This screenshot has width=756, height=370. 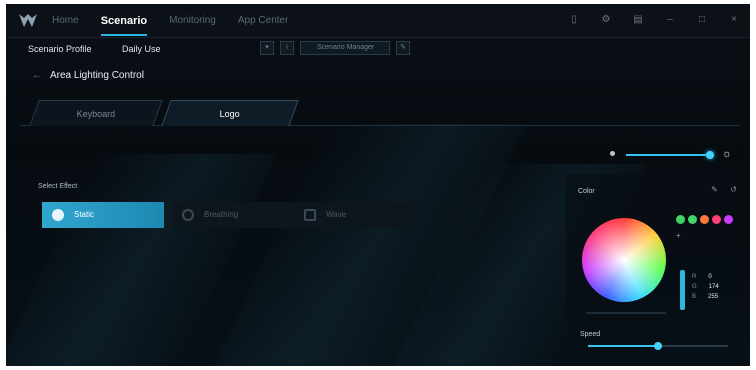 I want to click on rgb-g-value: 174, so click(x=717, y=287).